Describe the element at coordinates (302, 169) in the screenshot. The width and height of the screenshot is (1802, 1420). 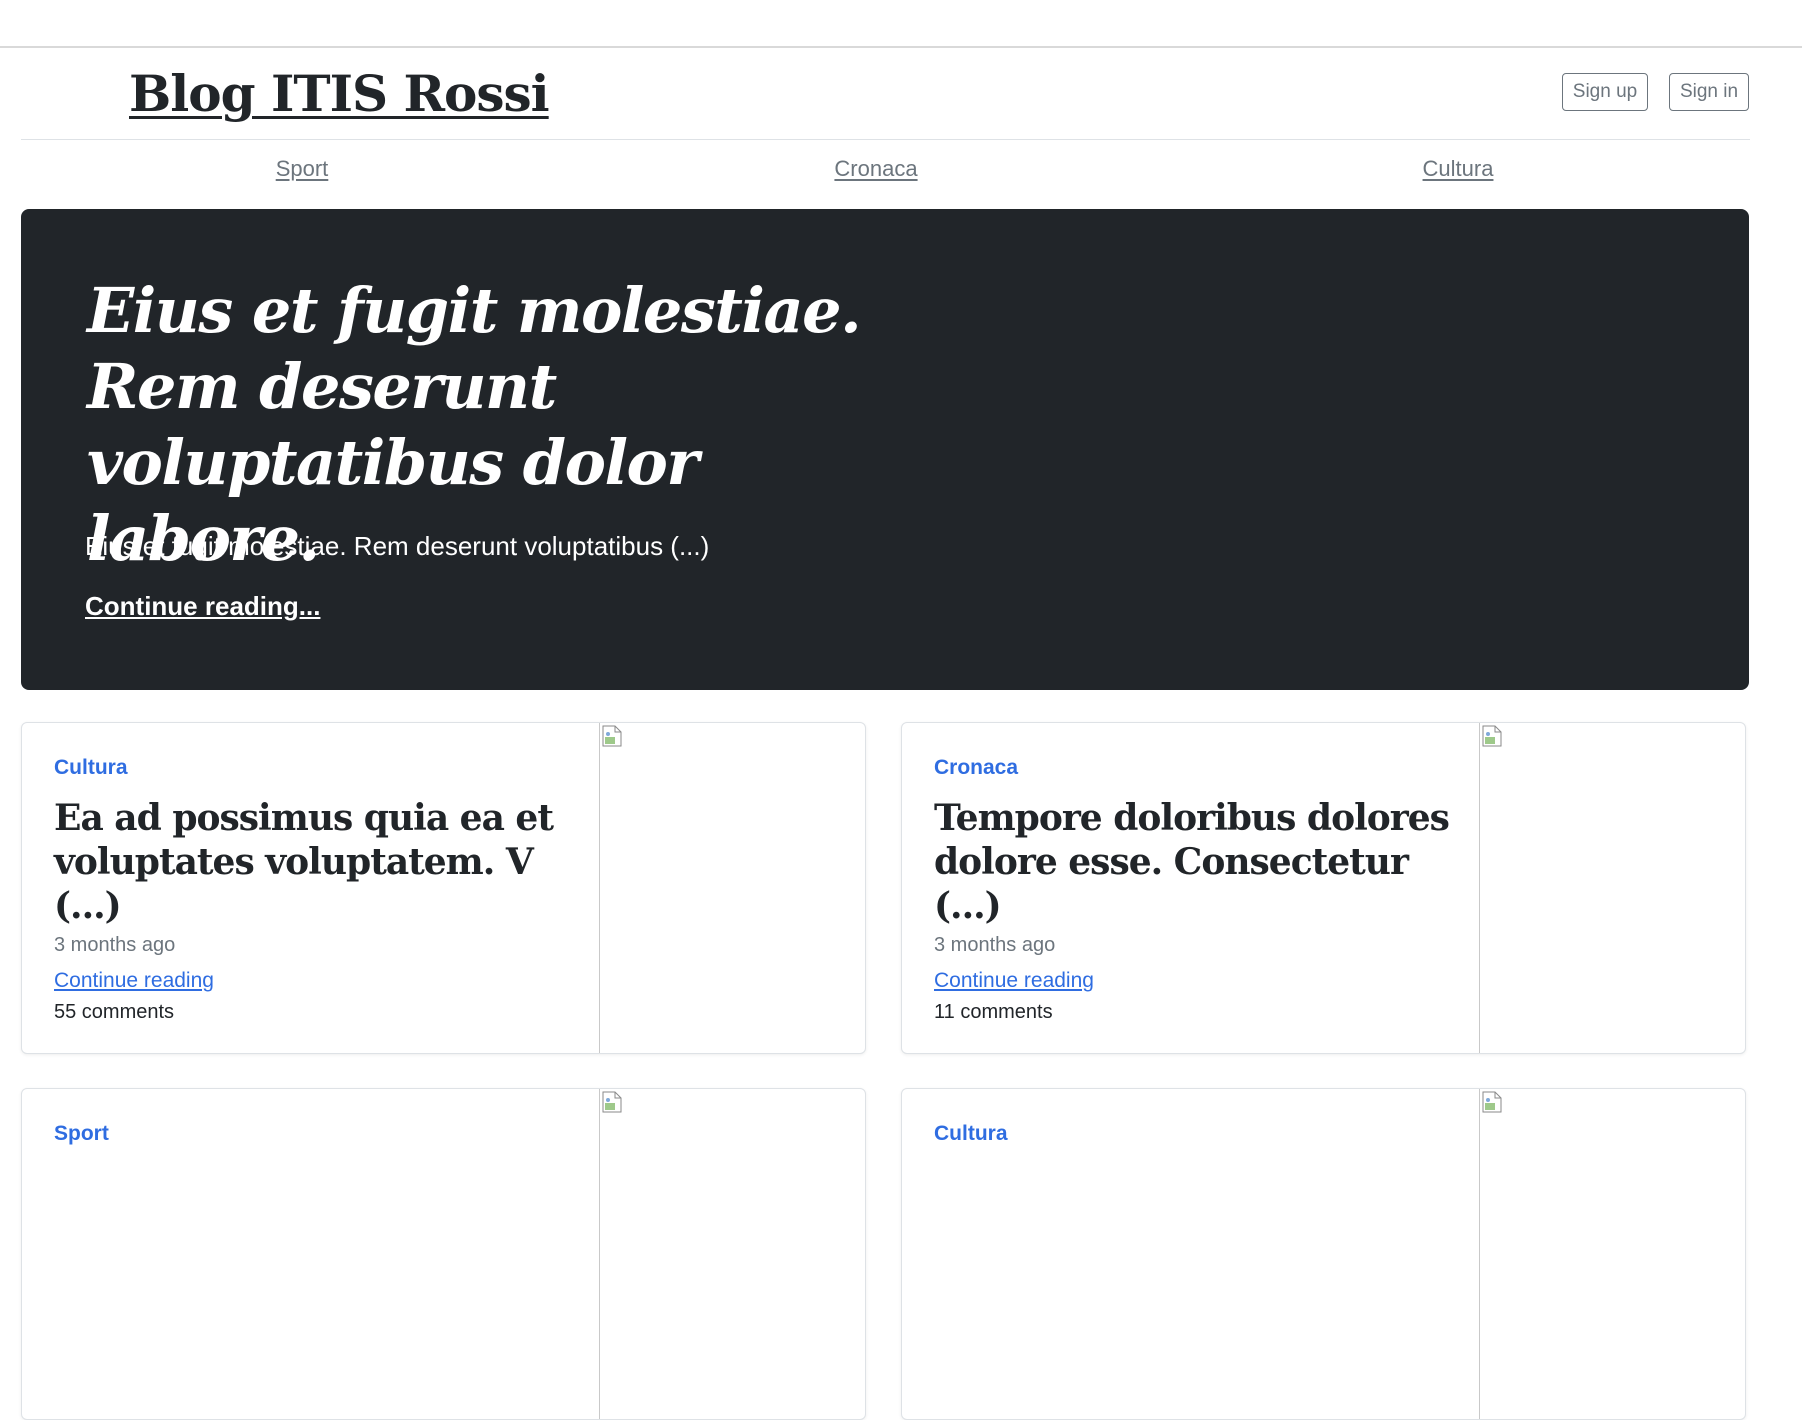
I see `nav-link-sport: Sport` at that location.